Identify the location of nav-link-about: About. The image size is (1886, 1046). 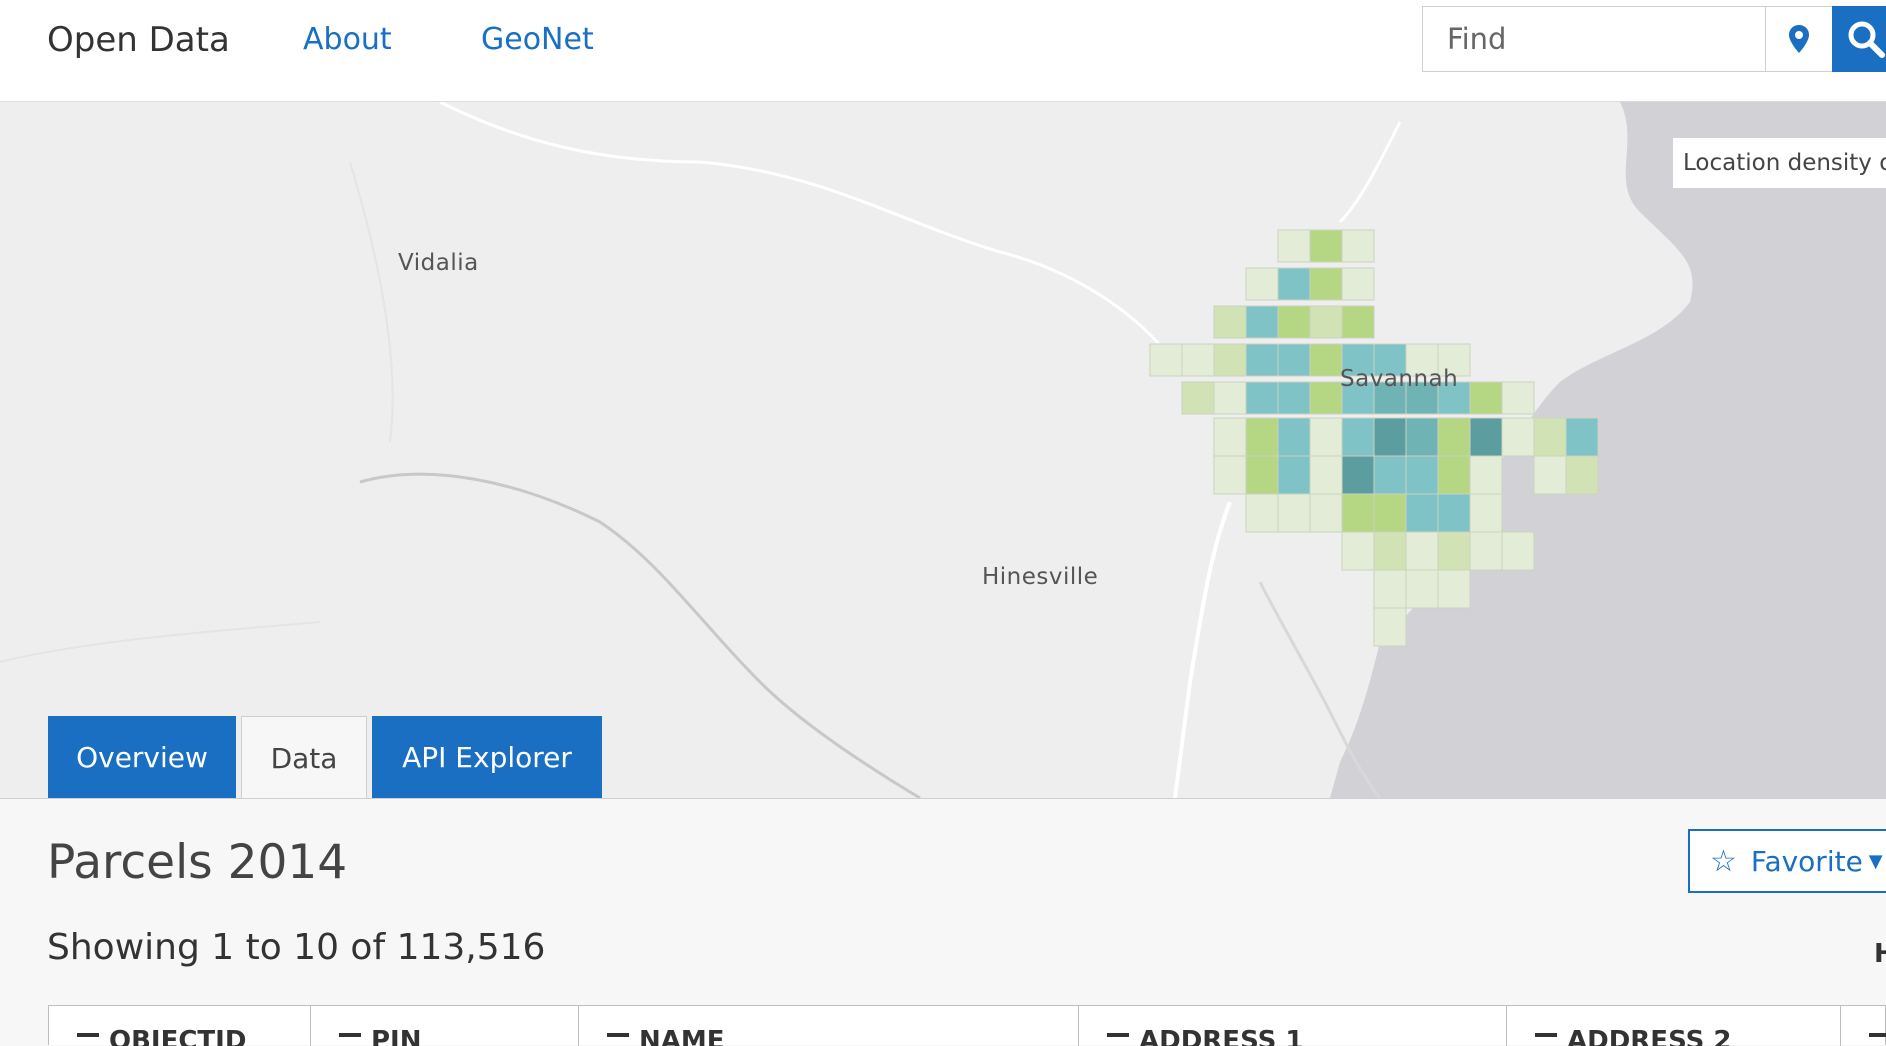
(347, 39).